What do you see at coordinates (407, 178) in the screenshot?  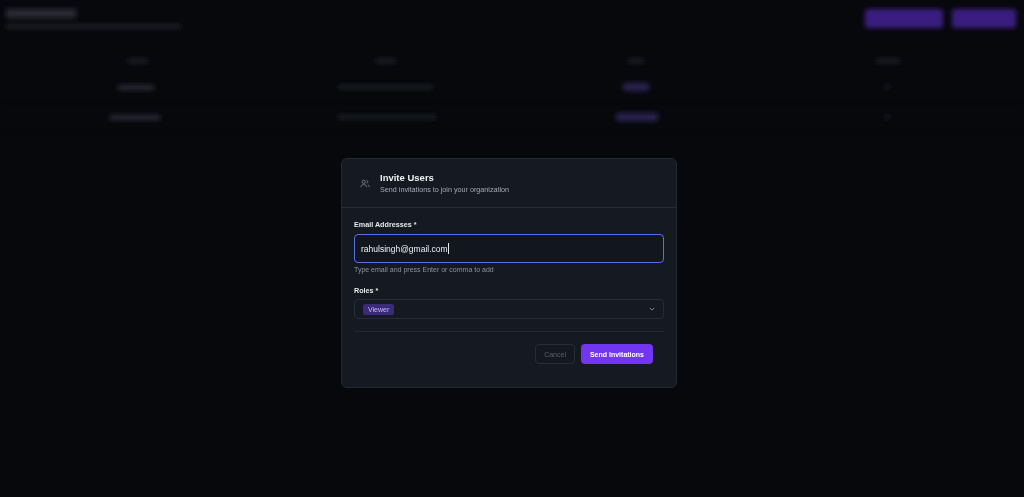 I see `dialog-title: Invite Users` at bounding box center [407, 178].